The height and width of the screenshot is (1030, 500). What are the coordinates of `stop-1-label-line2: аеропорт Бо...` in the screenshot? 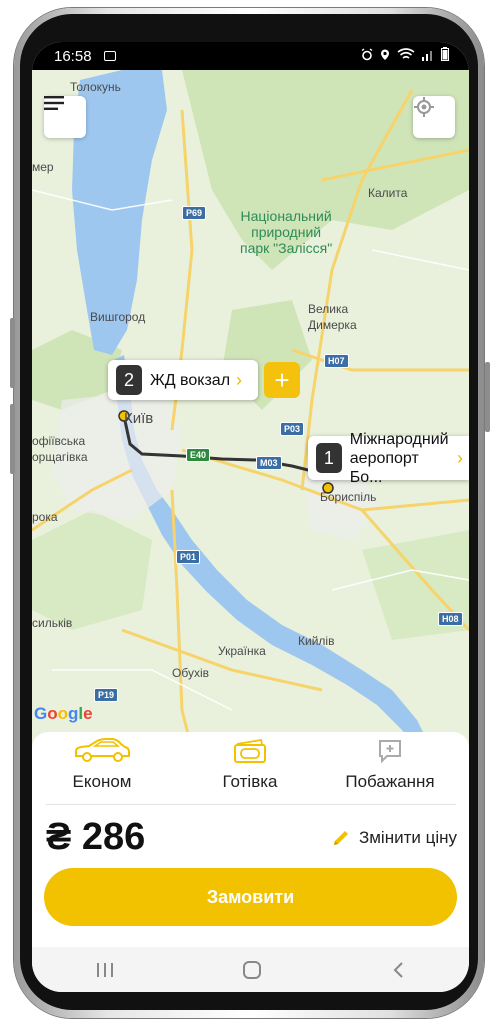 It's located at (384, 467).